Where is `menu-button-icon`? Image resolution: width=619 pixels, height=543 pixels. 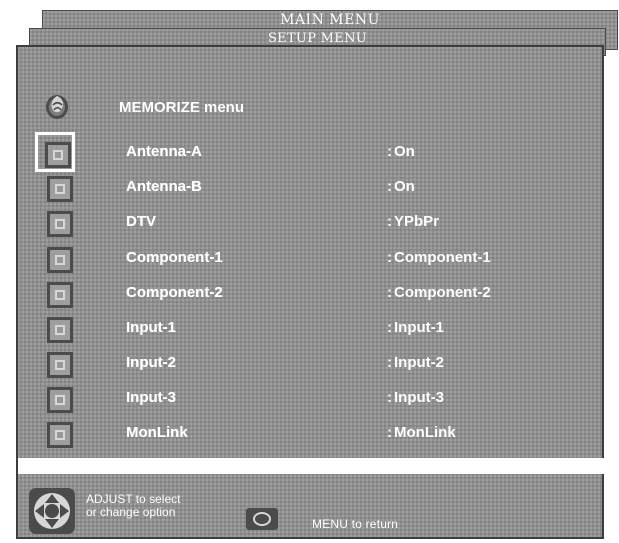
menu-button-icon is located at coordinates (262, 519).